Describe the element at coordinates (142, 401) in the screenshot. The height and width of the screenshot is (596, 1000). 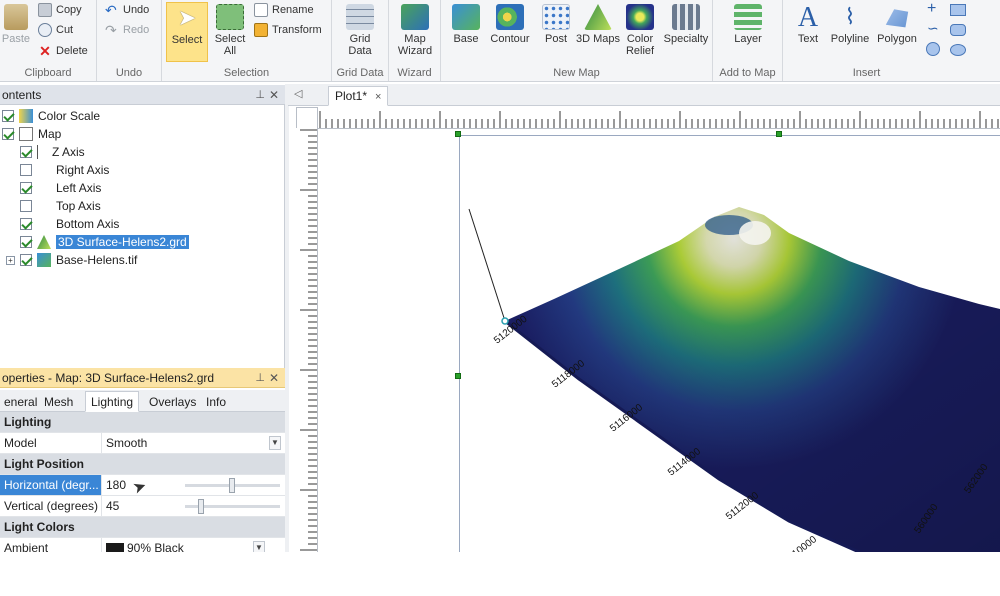
I see `properties-tabs: eneral Mesh Lighting Overlays Info` at that location.